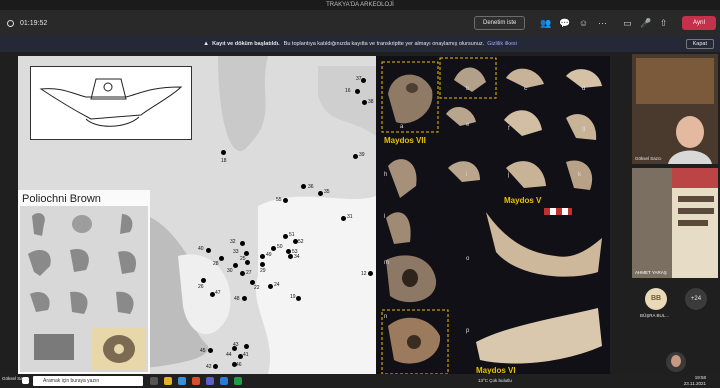  Describe the element at coordinates (579, 175) in the screenshot. I see `photo-letter: k` at that location.